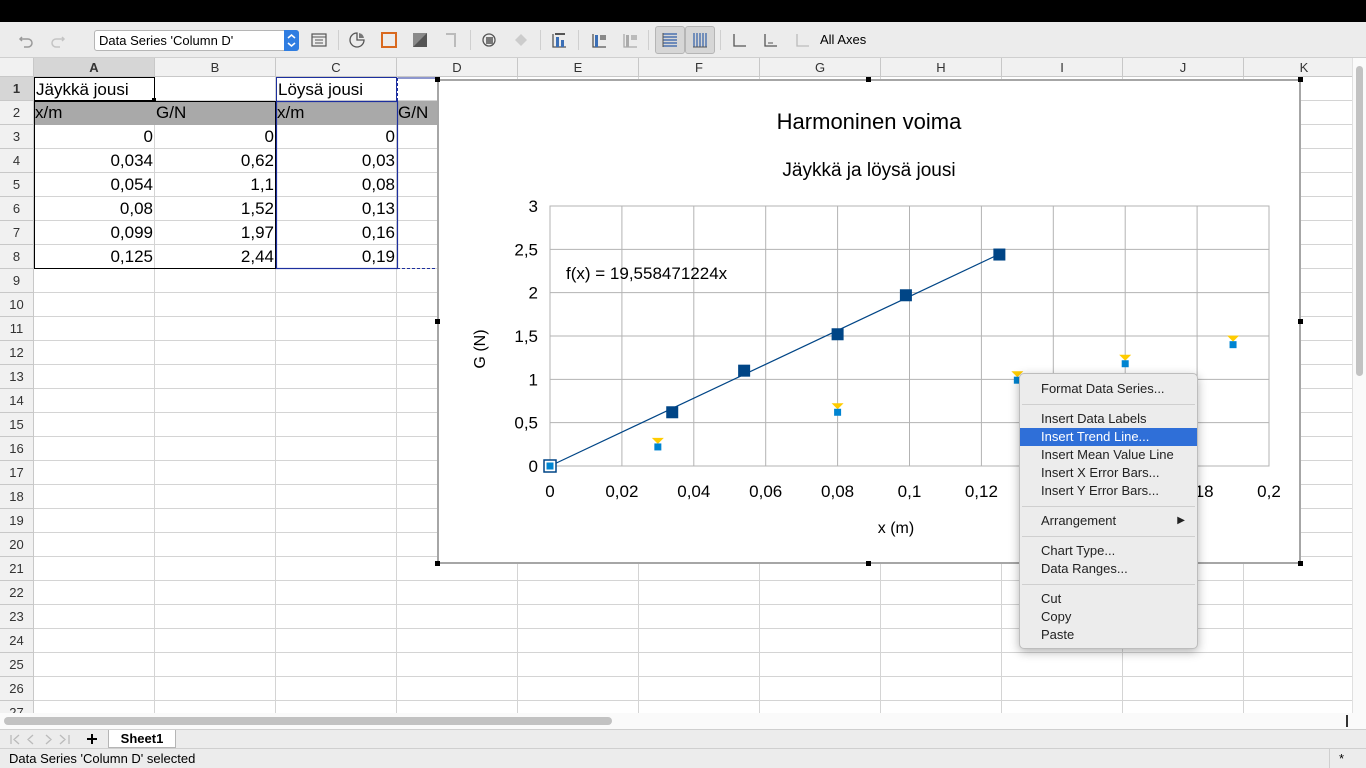 The width and height of the screenshot is (1366, 768). Describe the element at coordinates (1304, 67) in the screenshot. I see `column-header-k: K` at that location.